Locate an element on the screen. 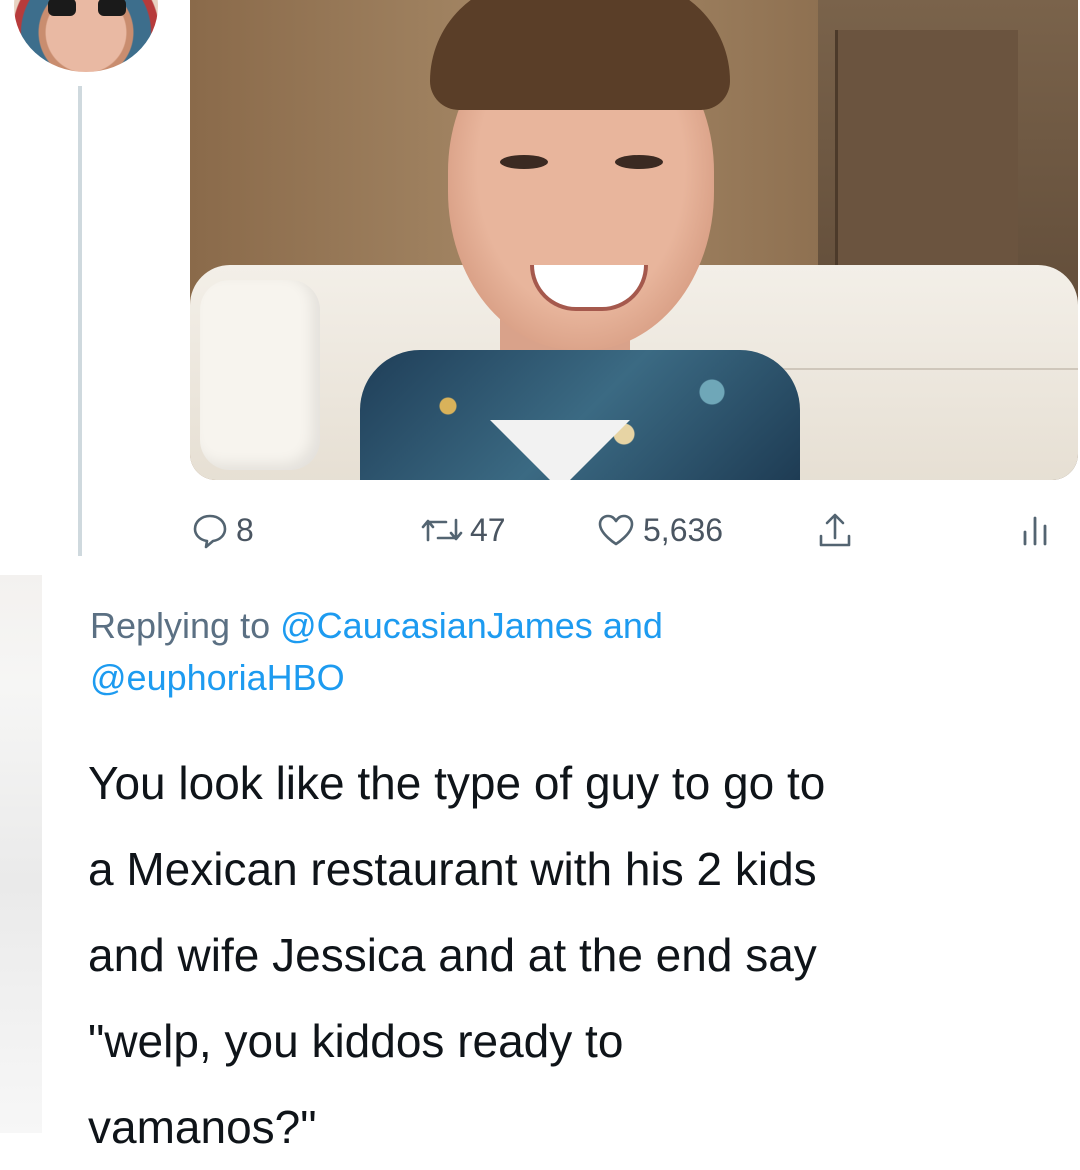 This screenshot has height=1170, width=1080. tweet-text-line: a Mexican restaurant with his 2 kids is located at coordinates (452, 869).